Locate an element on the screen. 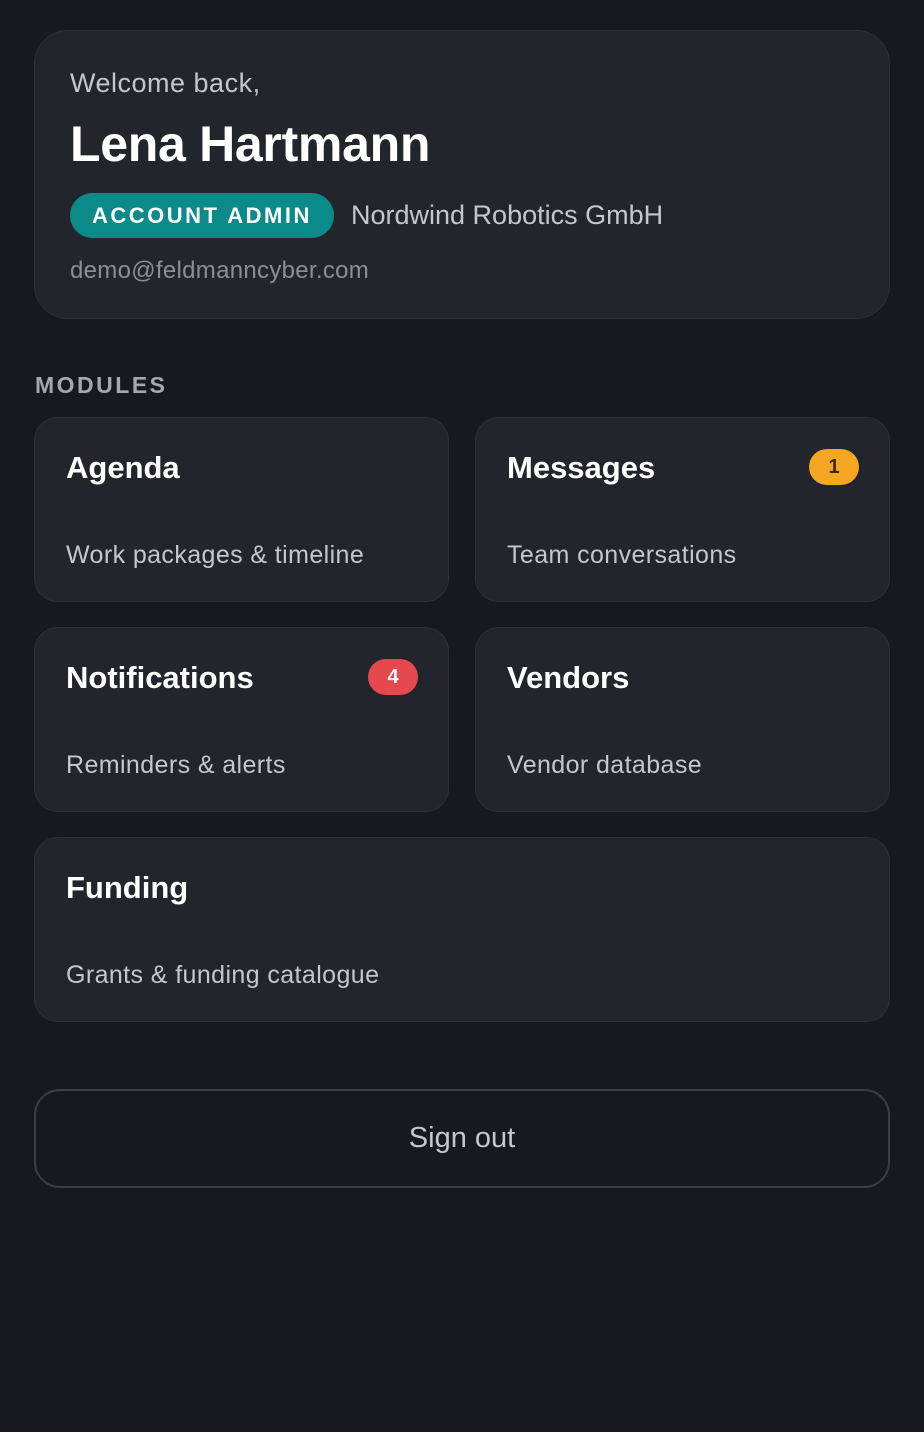 The image size is (924, 1432). user-email: demo@feldmanncyber.com is located at coordinates (220, 270).